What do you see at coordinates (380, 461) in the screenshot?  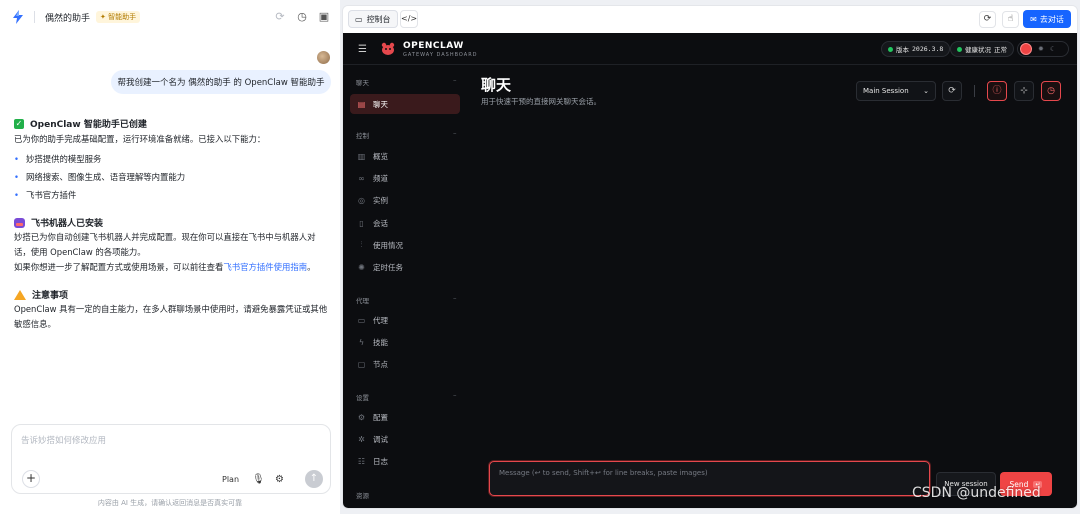 I see `sidebar-item-label: 日志` at bounding box center [380, 461].